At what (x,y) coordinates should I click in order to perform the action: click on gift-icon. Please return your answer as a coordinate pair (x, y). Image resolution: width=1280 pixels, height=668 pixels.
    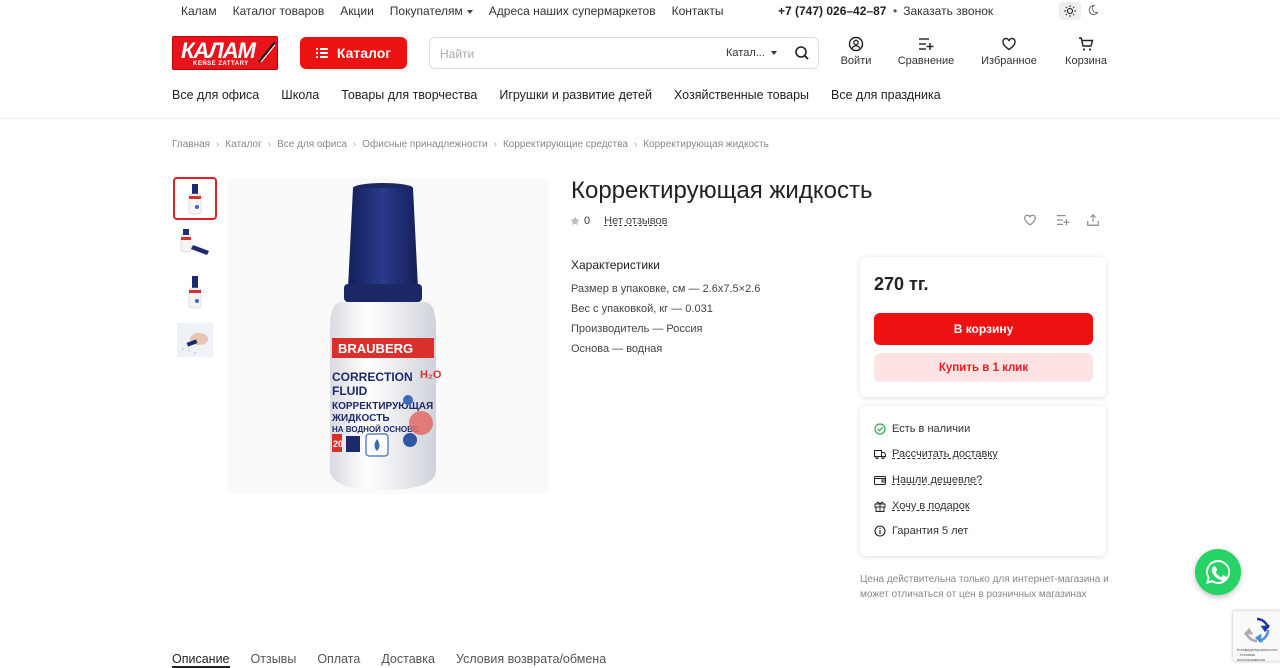
    Looking at the image, I should click on (880, 506).